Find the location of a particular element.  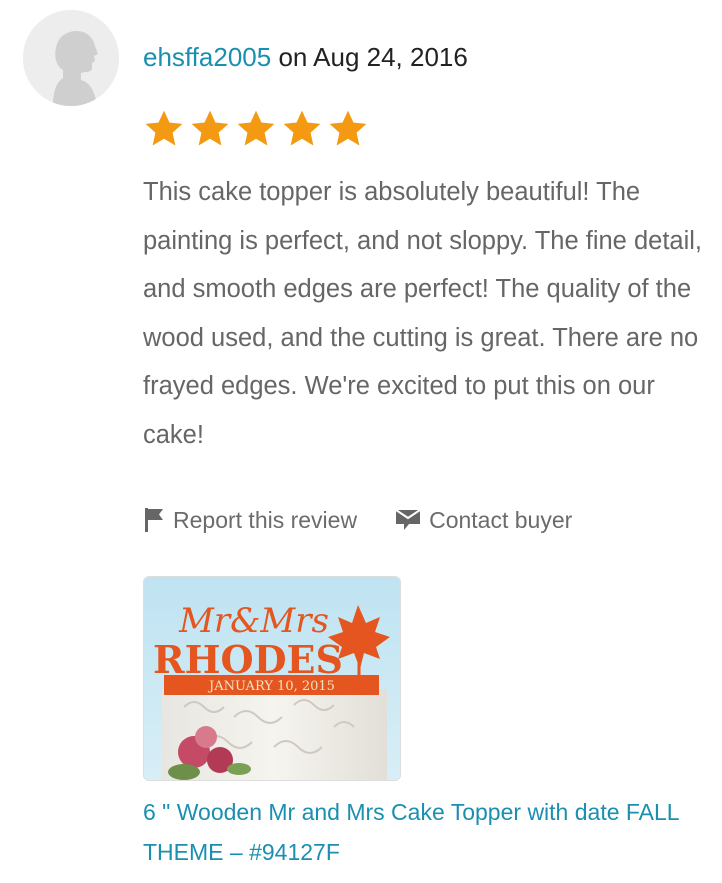

review-header: ehsffa2005 on Aug 24, 2016 is located at coordinates (305, 57).